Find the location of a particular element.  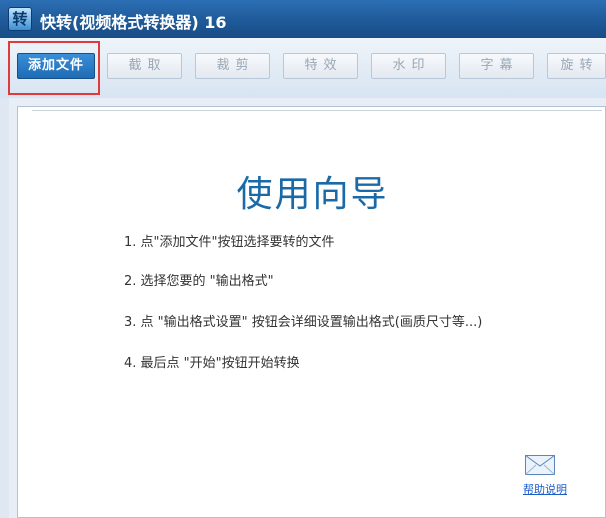

help-link-group: 帮助说明 is located at coordinates (545, 476).